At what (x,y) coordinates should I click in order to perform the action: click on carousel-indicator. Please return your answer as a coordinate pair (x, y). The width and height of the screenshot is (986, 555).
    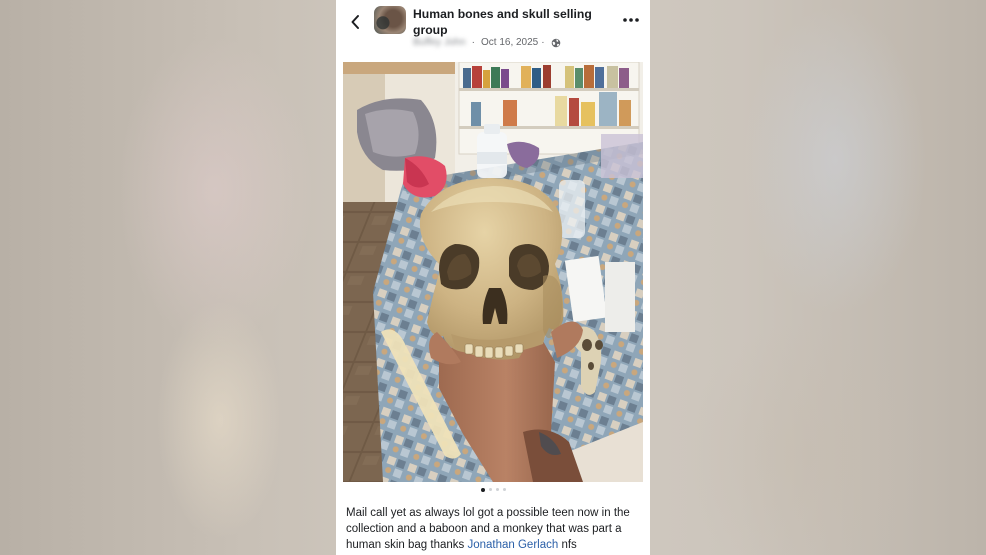
    Looking at the image, I should click on (493, 489).